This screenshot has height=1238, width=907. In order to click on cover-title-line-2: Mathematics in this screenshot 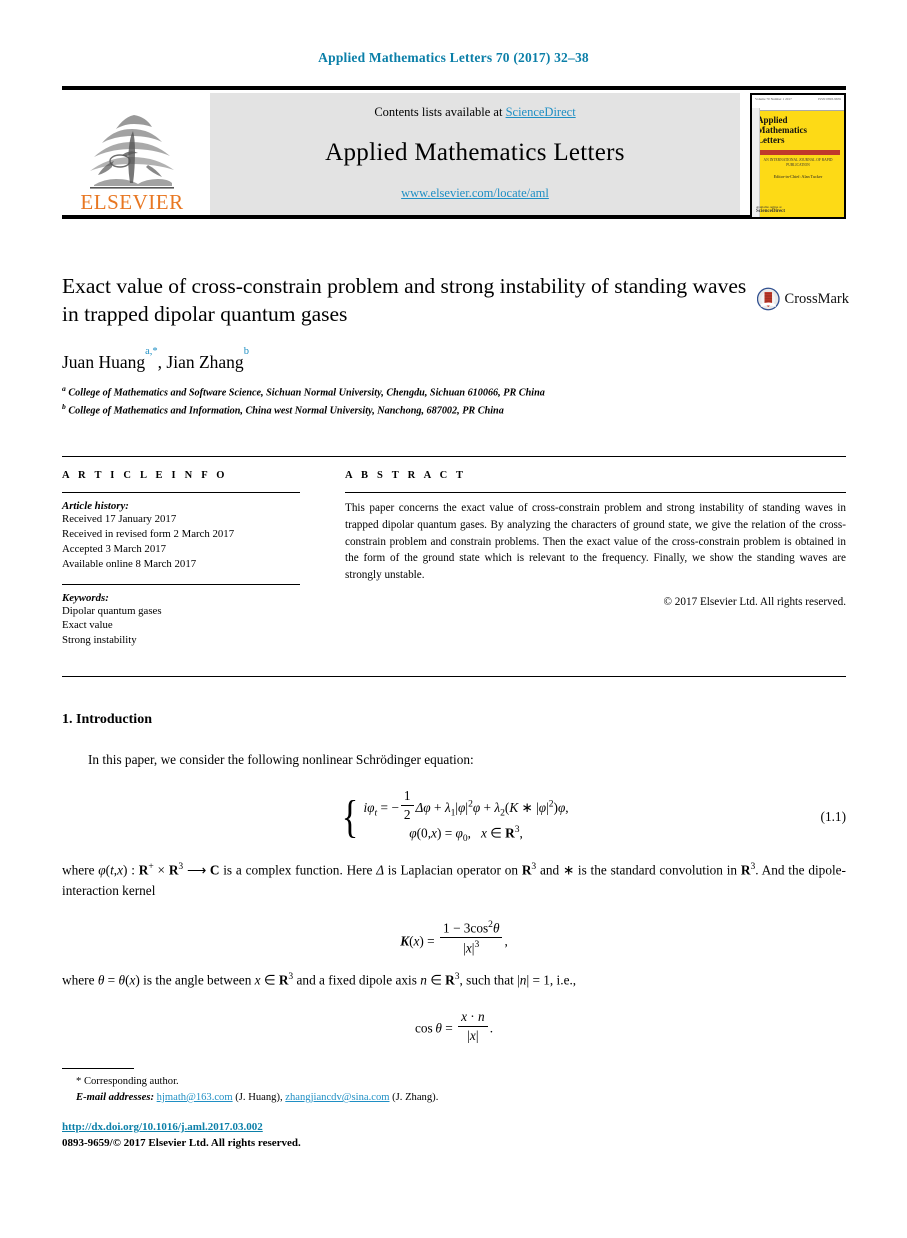, I will do `click(782, 130)`.